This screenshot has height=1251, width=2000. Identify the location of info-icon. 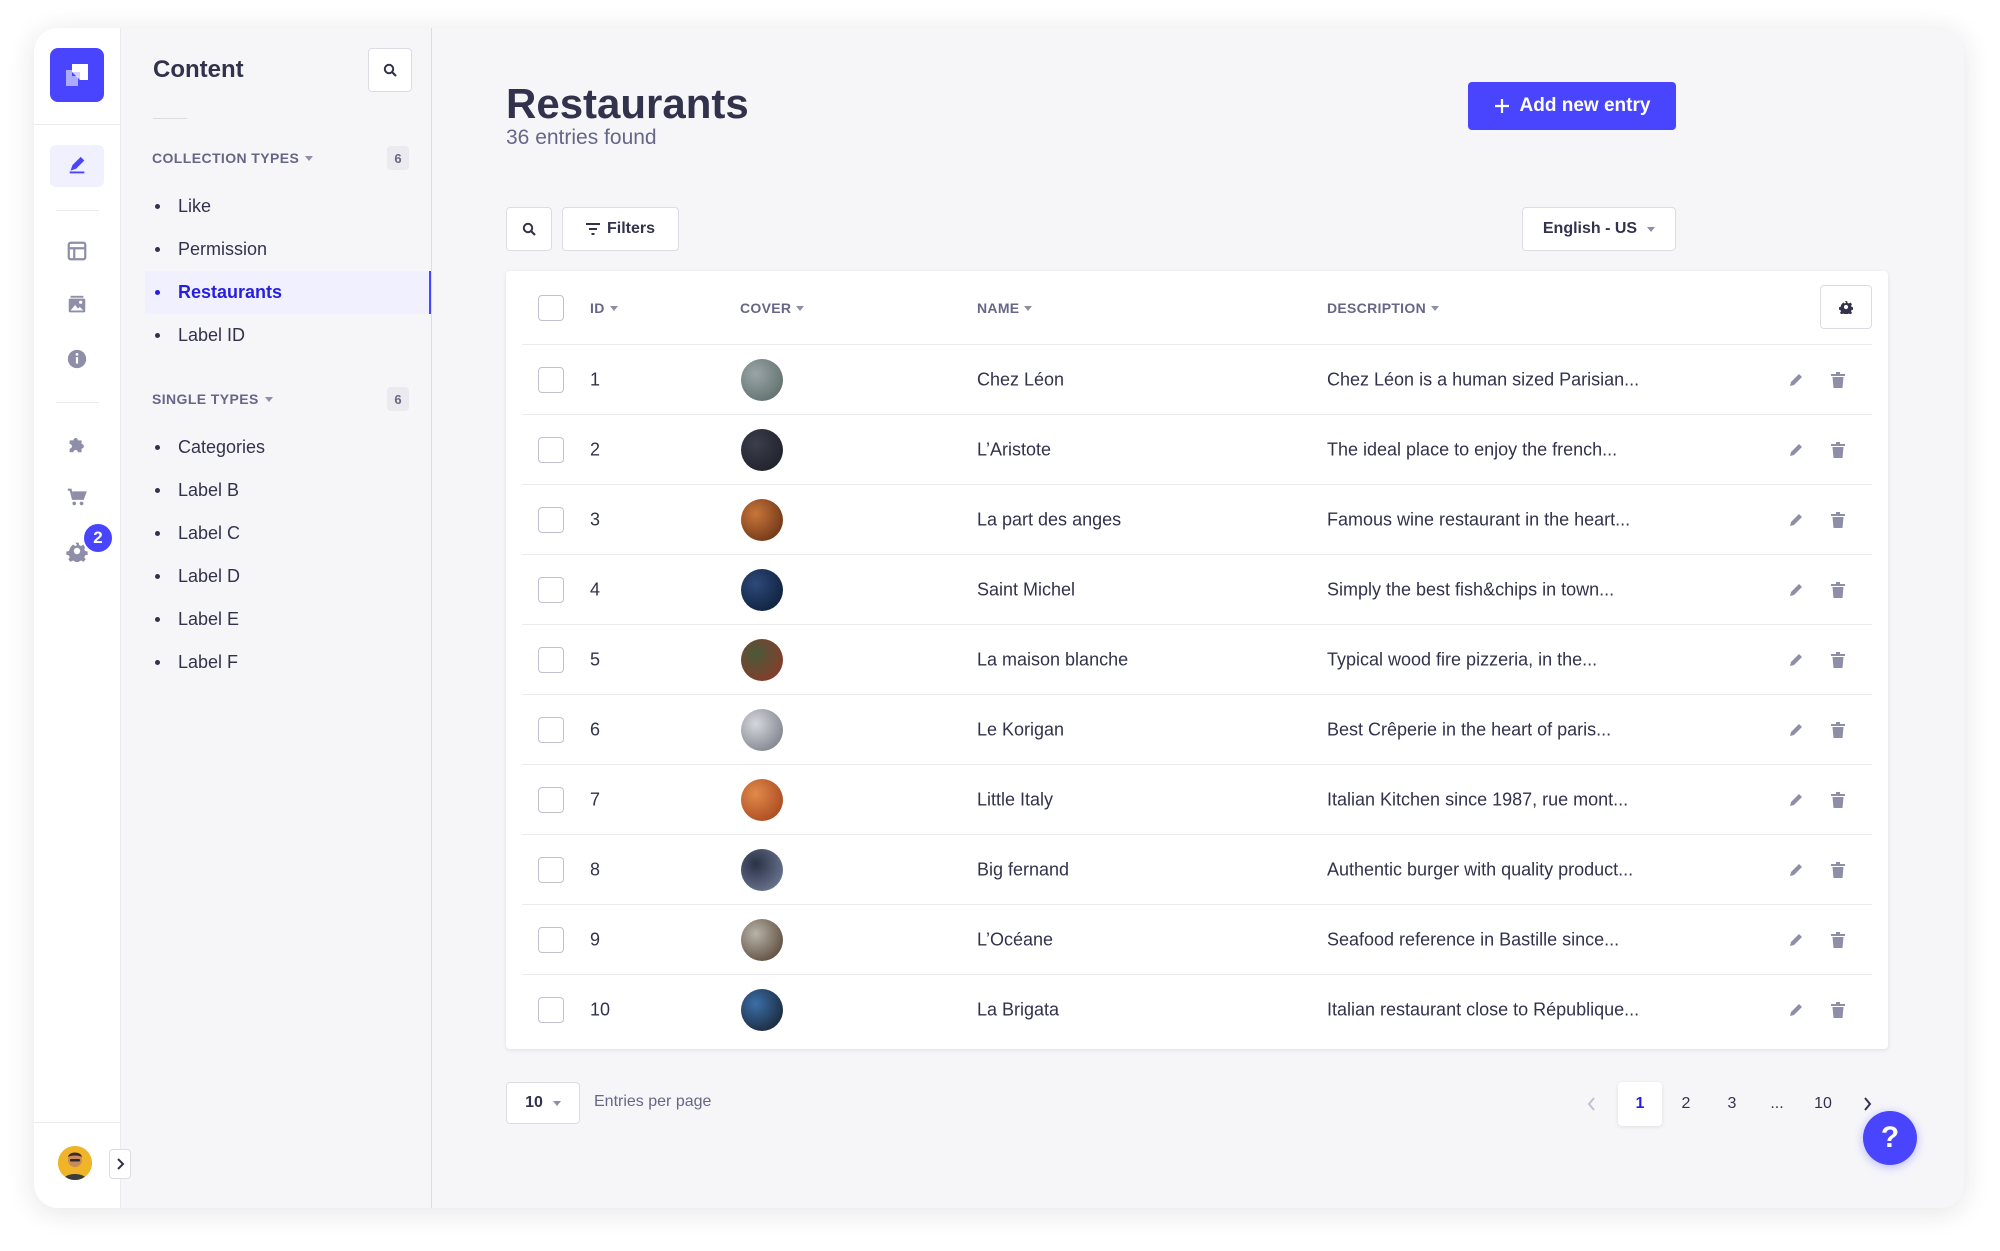
(77, 359).